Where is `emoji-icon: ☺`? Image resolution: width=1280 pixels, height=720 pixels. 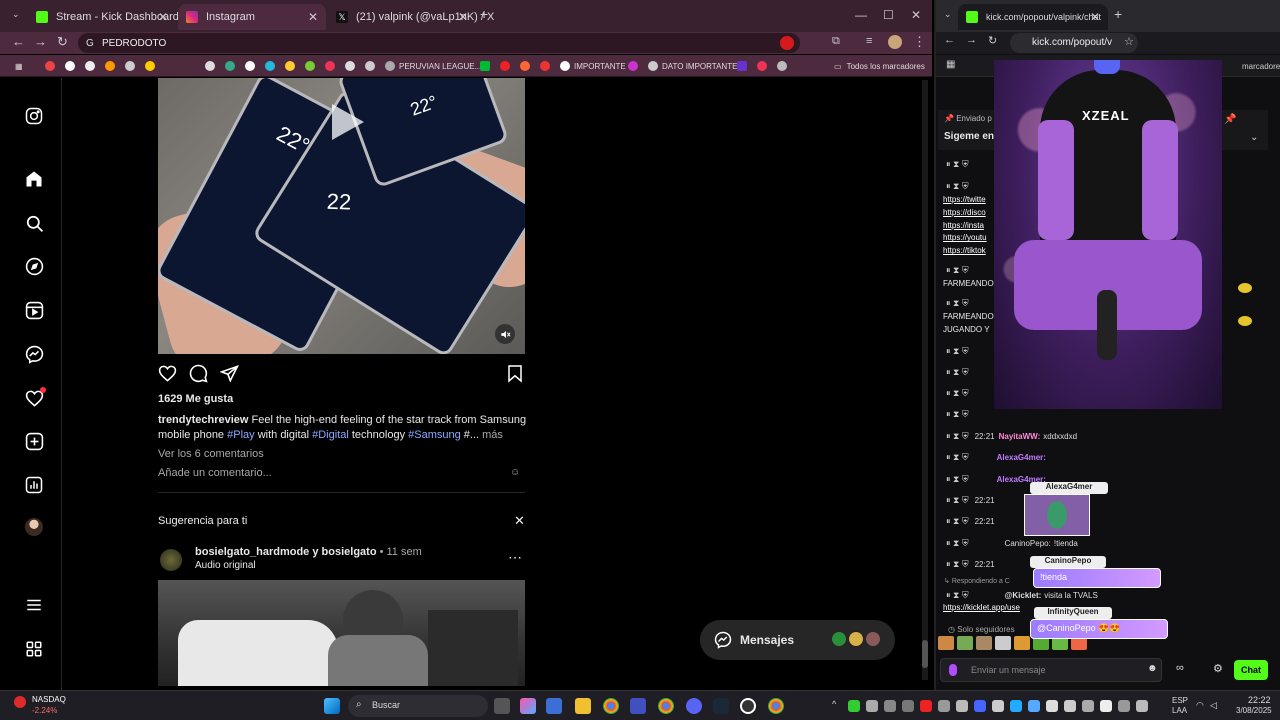 emoji-icon: ☺ is located at coordinates (515, 472).